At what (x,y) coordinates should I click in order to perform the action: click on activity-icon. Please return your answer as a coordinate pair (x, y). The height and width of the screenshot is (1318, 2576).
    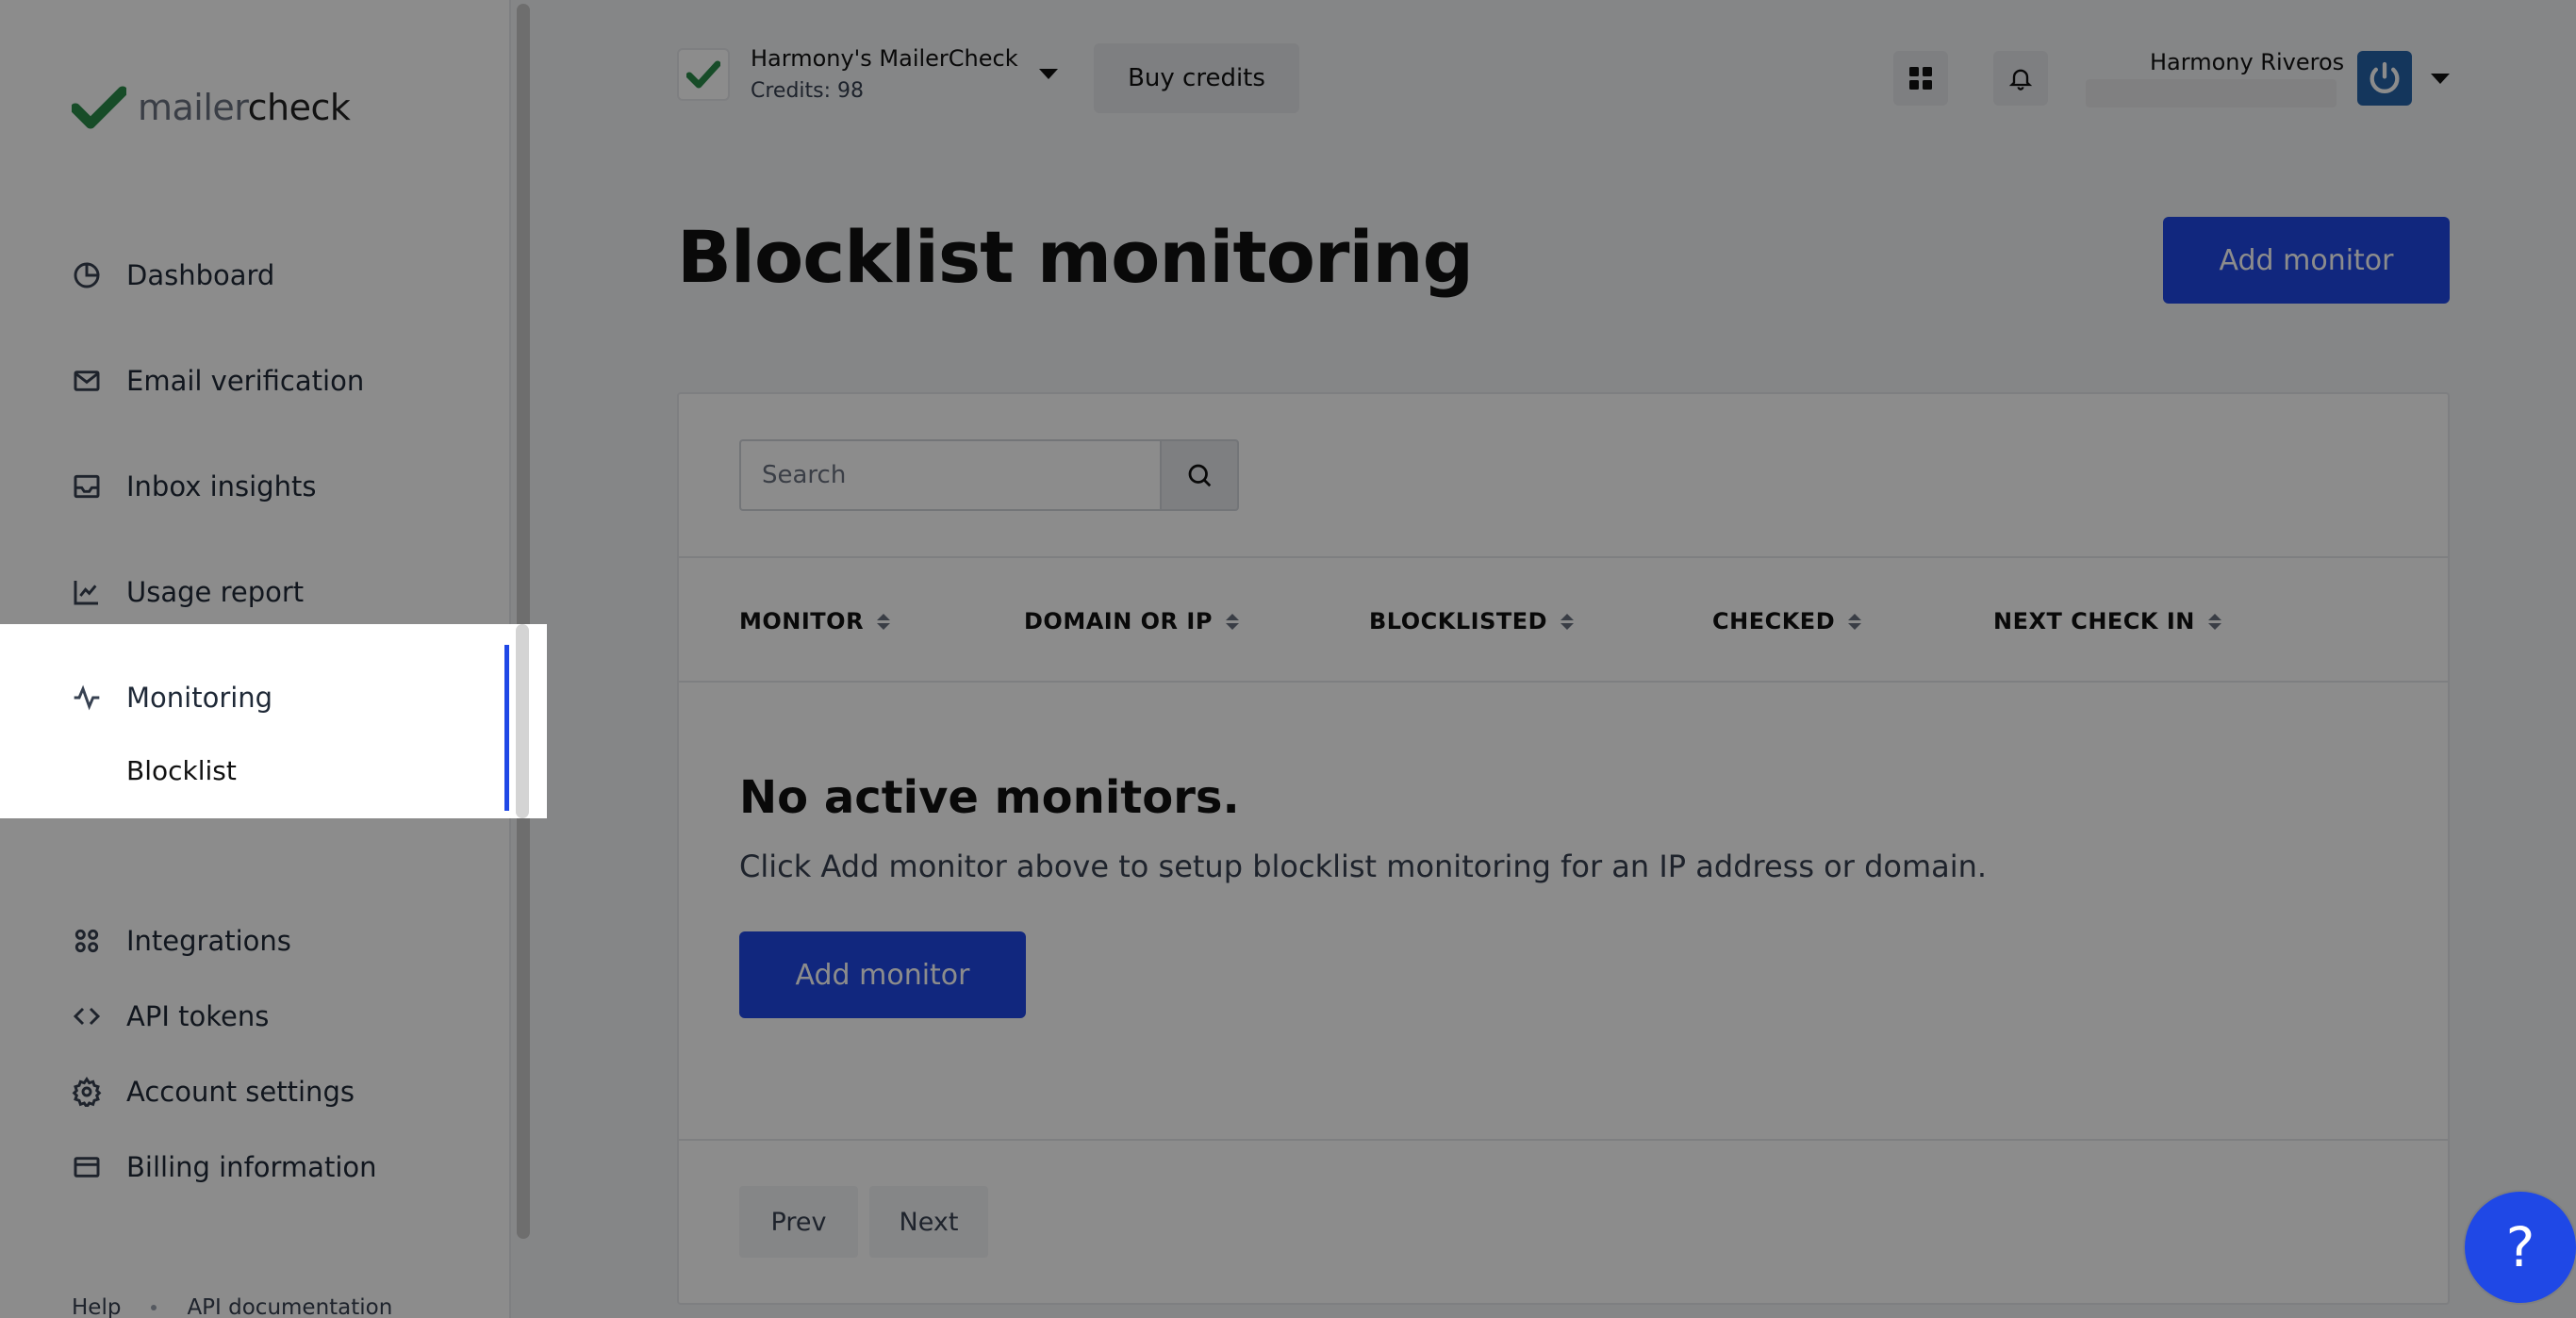
    Looking at the image, I should click on (87, 697).